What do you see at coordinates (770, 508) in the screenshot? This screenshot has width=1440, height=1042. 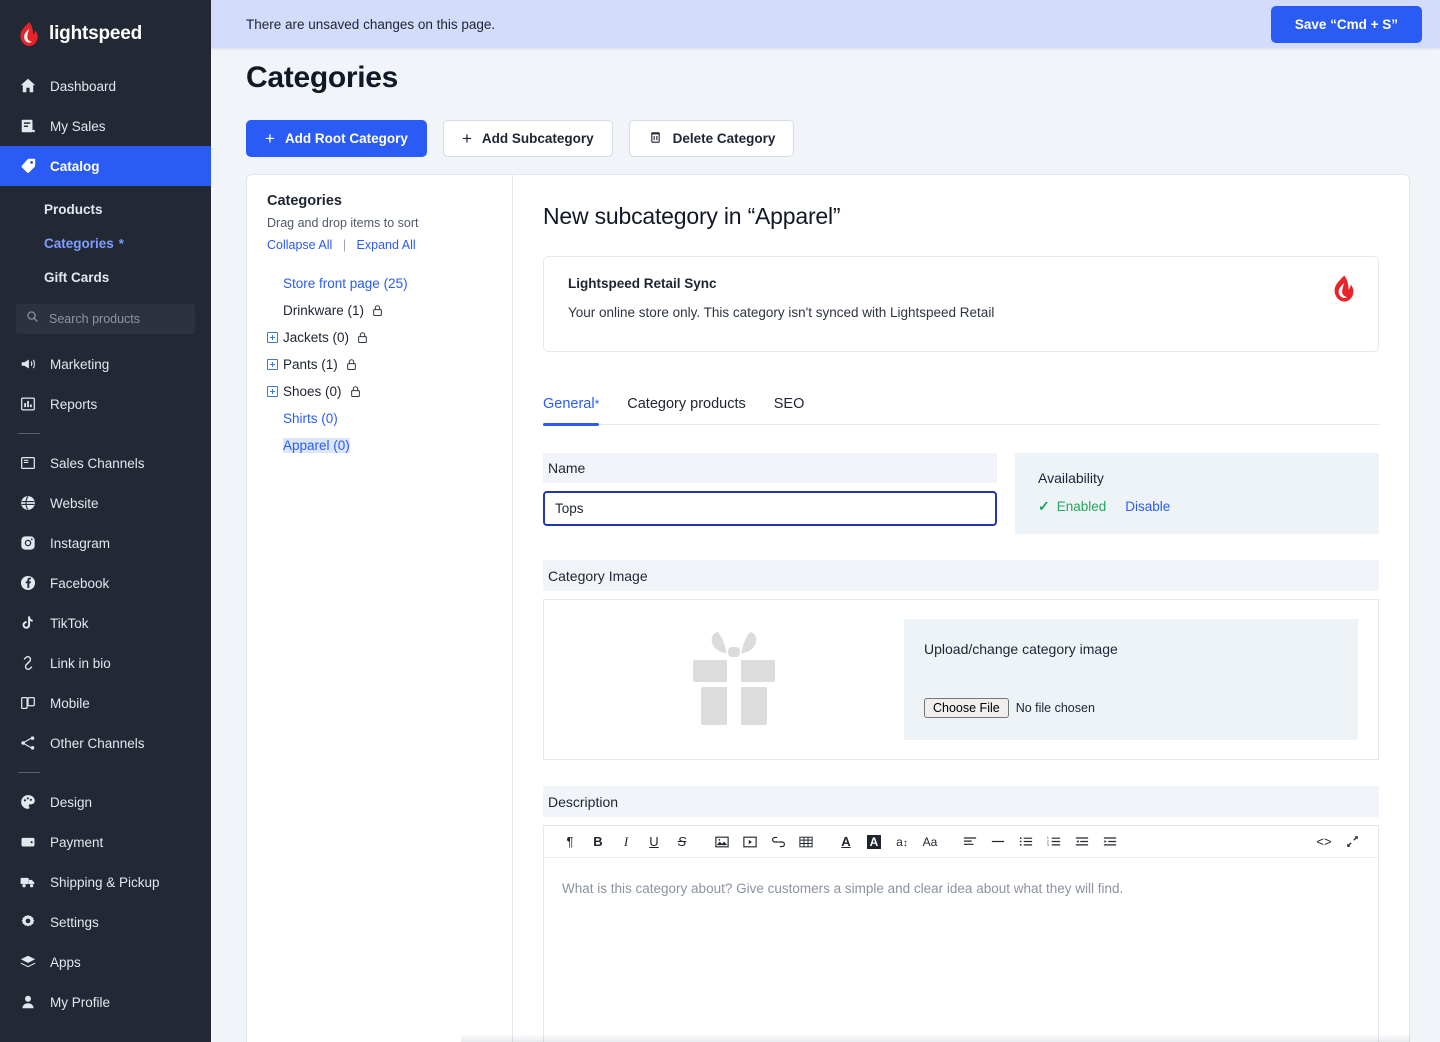 I see `name-input` at bounding box center [770, 508].